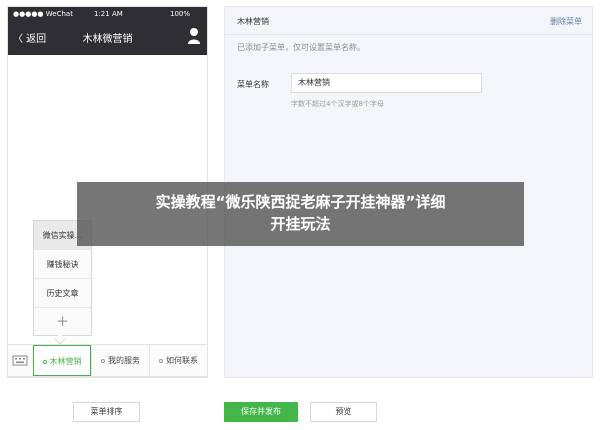 This screenshot has height=430, width=600. What do you see at coordinates (43, 14) in the screenshot?
I see `carrier-label: ●●●●● WeChat` at bounding box center [43, 14].